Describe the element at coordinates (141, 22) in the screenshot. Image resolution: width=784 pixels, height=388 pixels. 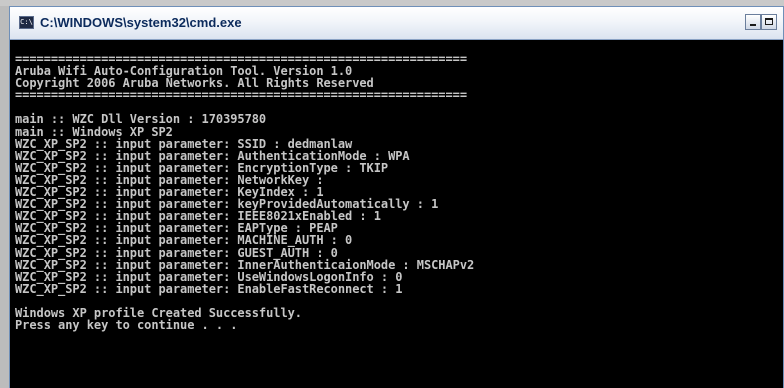
I see `window-title: C:\WINDOWS\system32\cmd.exe` at that location.